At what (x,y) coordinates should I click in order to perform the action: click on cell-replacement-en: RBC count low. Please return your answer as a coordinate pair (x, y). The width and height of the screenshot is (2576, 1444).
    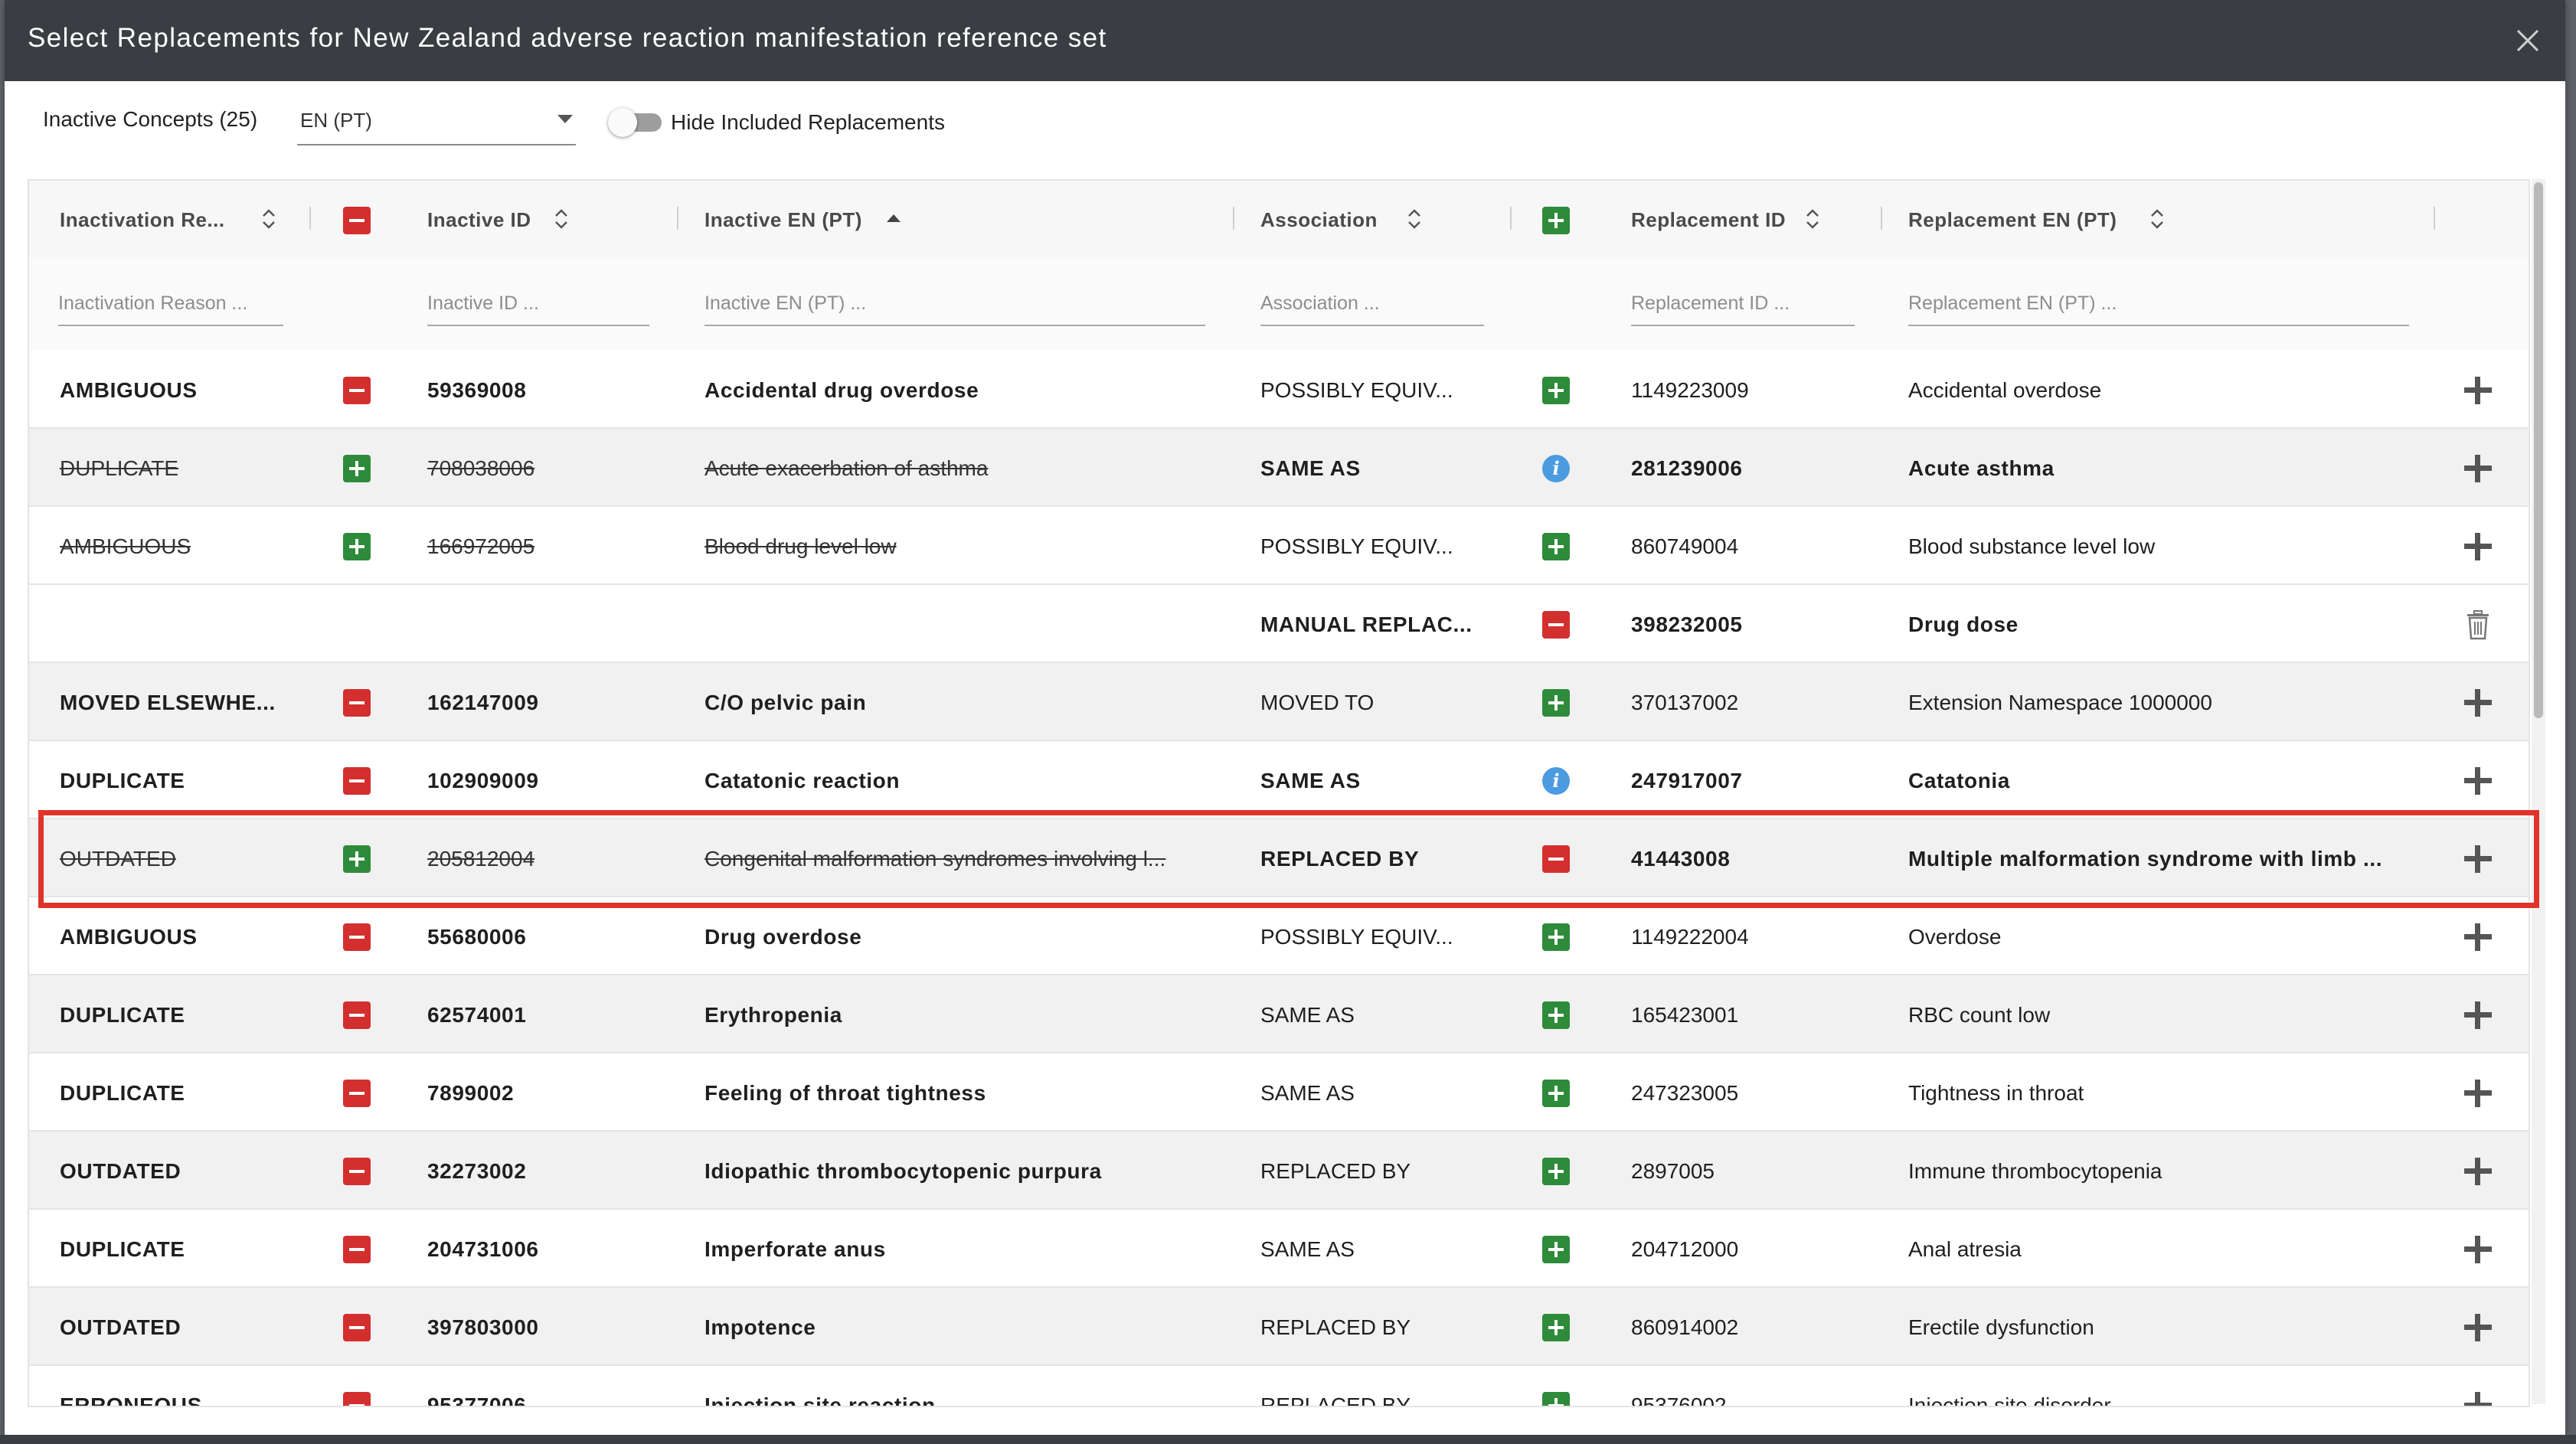
    Looking at the image, I should click on (1979, 1015).